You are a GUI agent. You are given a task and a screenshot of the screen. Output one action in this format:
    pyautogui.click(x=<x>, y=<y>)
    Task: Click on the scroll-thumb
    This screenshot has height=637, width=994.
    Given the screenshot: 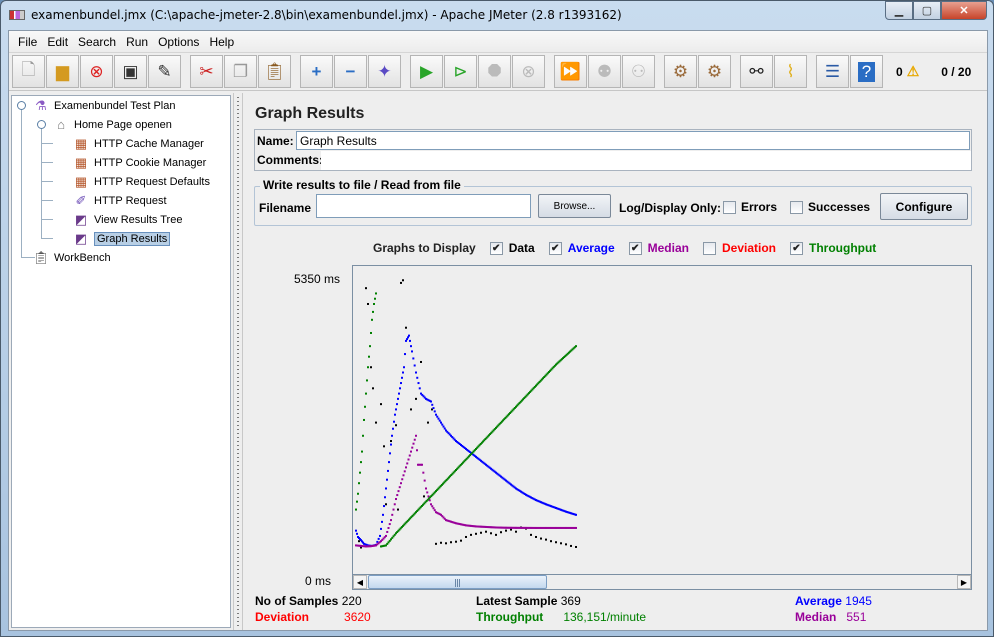 What is the action you would take?
    pyautogui.click(x=457, y=582)
    